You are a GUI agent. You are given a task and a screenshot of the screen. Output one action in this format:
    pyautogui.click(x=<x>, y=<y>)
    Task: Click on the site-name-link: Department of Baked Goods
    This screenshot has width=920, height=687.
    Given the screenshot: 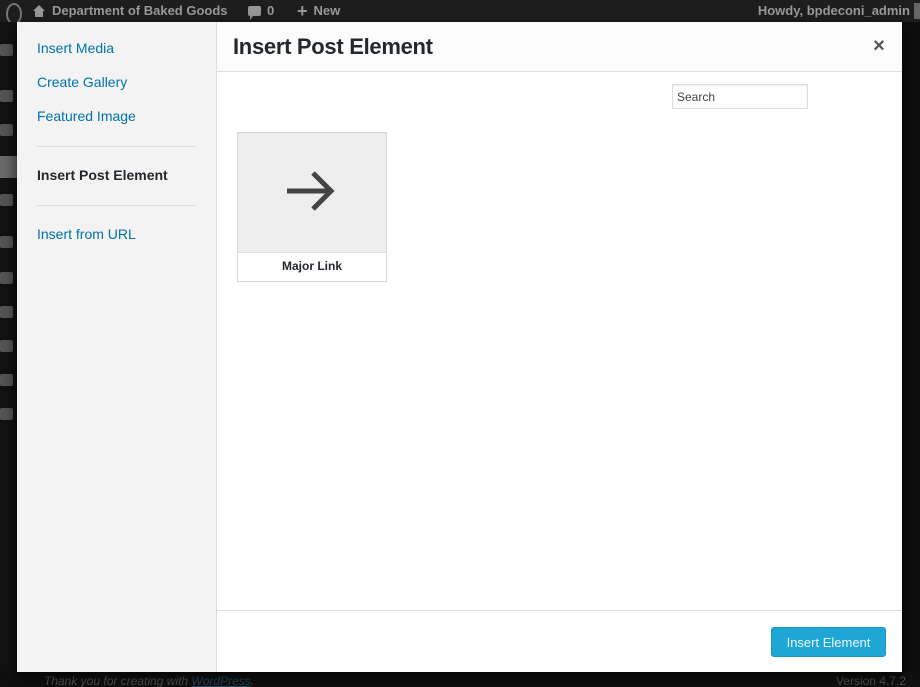 What is the action you would take?
    pyautogui.click(x=130, y=11)
    